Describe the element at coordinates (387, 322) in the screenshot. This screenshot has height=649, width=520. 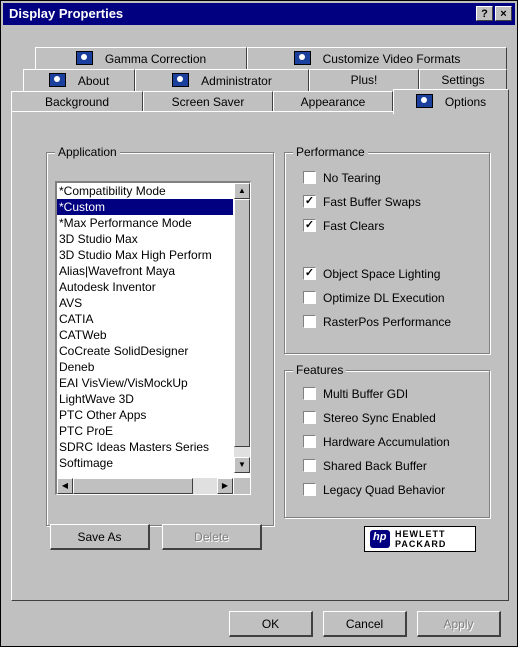
I see `checkbox-label: RasterPos Performance` at that location.